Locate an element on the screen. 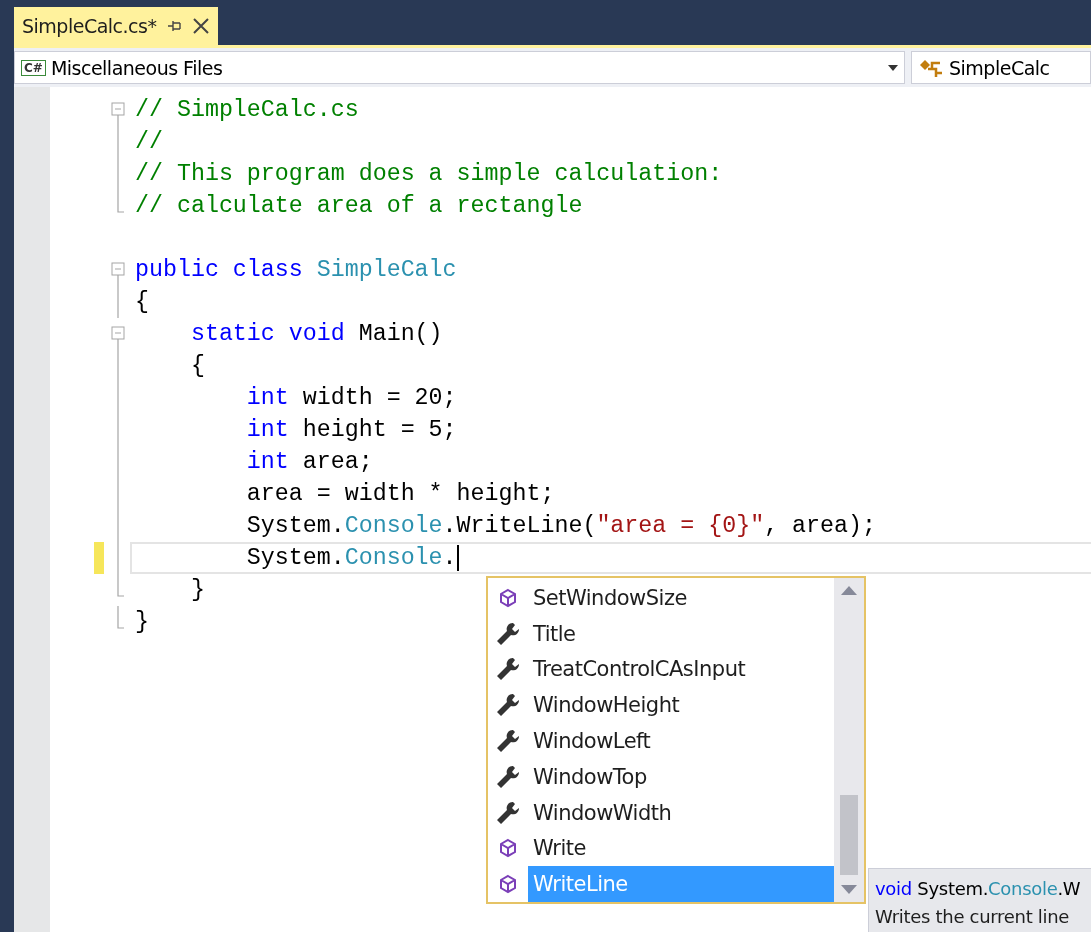 The width and height of the screenshot is (1091, 932). completion-item: SetWindowSize is located at coordinates (681, 598).